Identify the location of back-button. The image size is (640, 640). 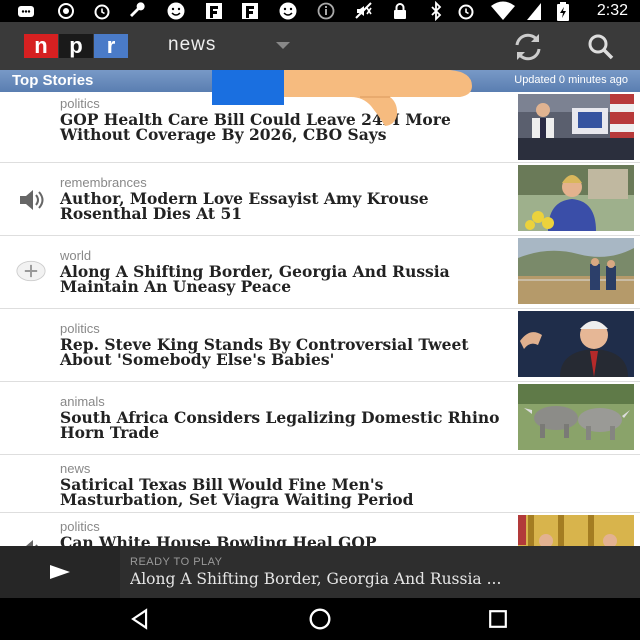
(140, 619).